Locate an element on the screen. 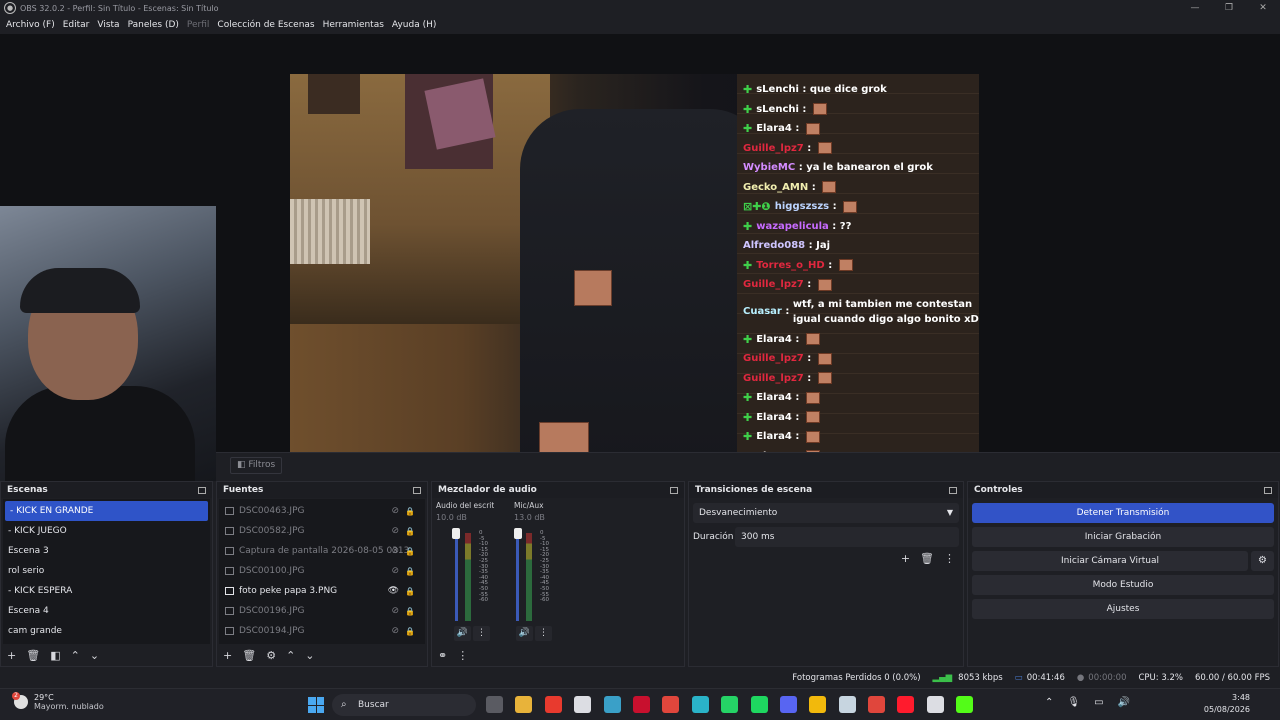 This screenshot has height=720, width=1280. studio-mode-button: Modo Estudio is located at coordinates (1123, 585).